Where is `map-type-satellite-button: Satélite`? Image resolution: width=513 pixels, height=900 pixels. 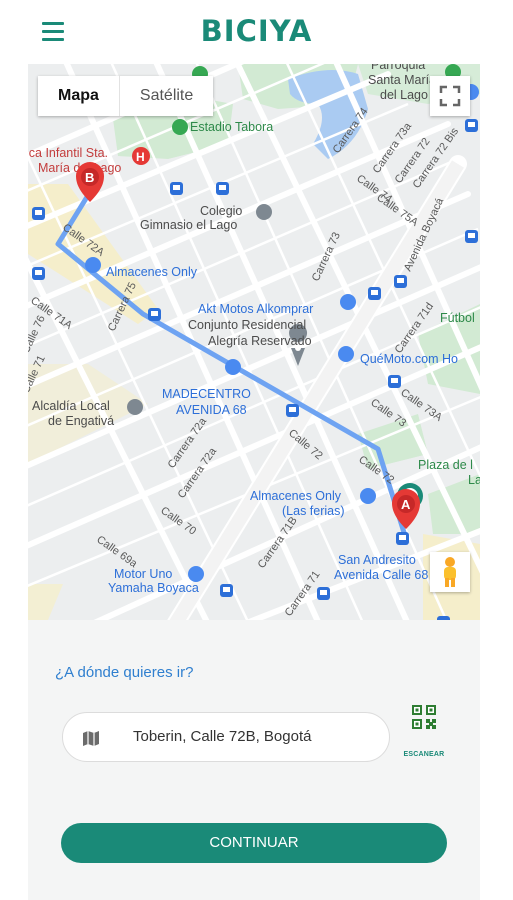 map-type-satellite-button: Satélite is located at coordinates (165, 96).